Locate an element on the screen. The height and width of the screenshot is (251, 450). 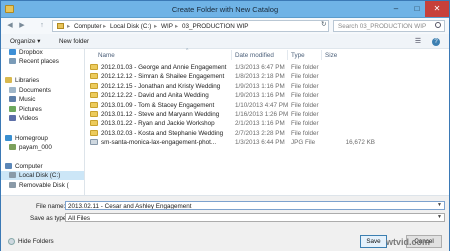
chevron-right-icon: ▸ is located at coordinates (105, 26).